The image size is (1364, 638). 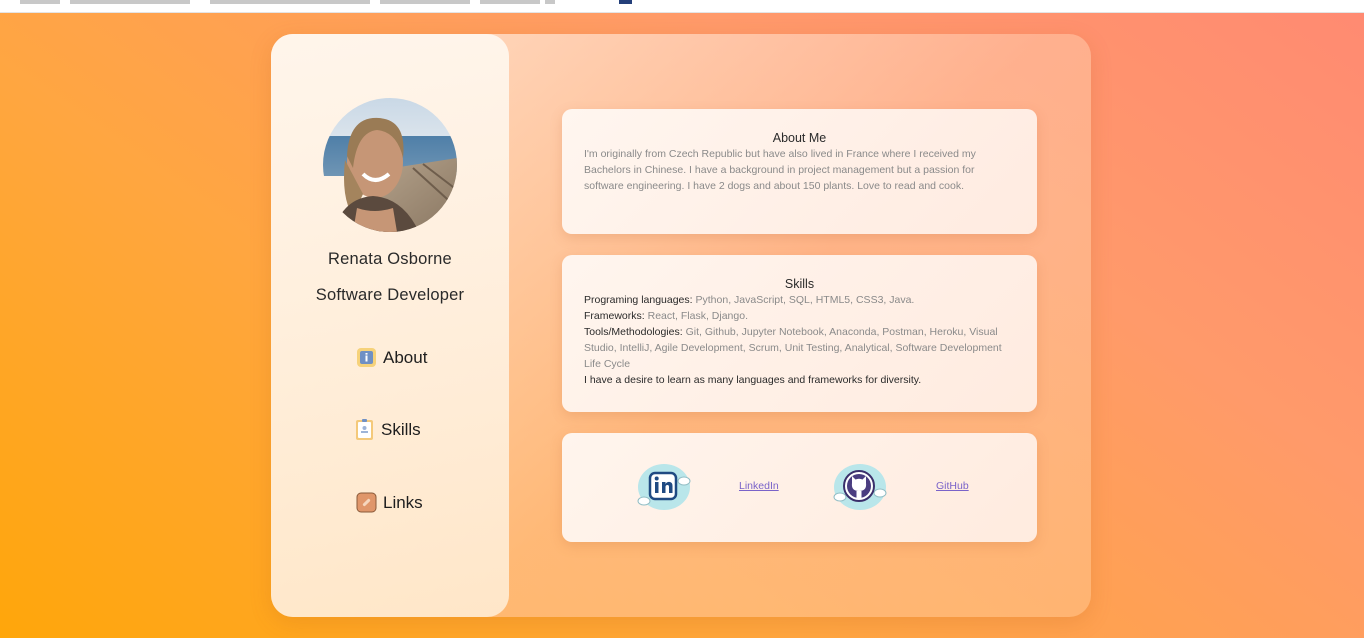 I want to click on github-link: GitHub, so click(x=952, y=486).